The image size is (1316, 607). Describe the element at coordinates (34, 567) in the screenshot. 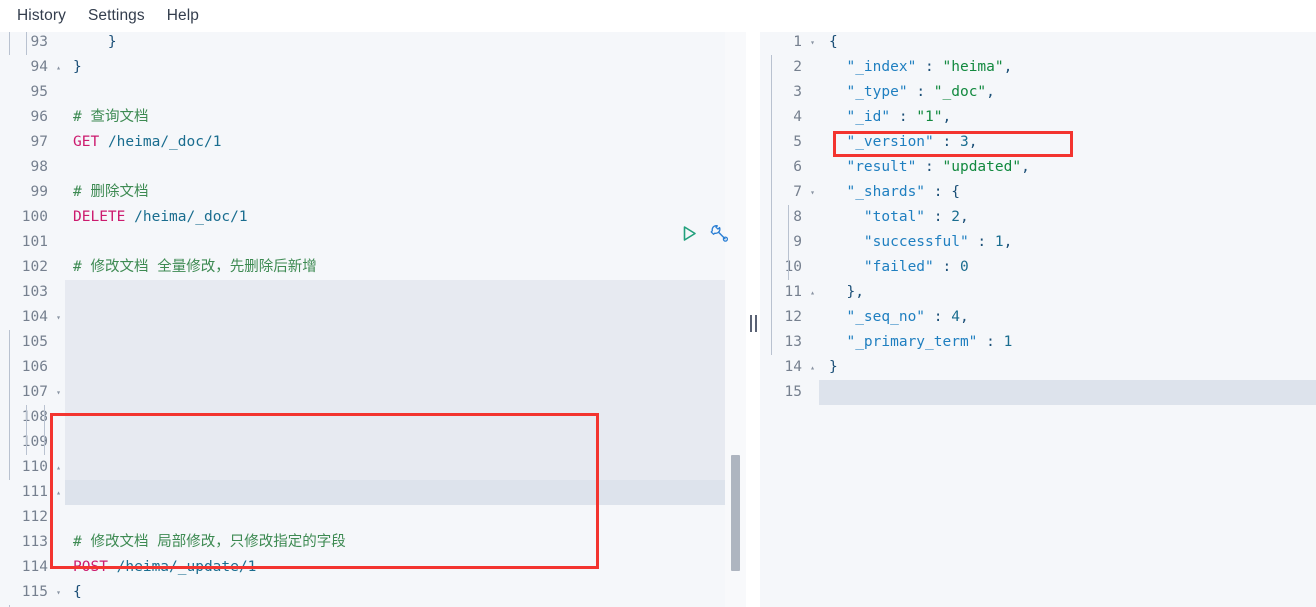

I see `line-number: 114` at that location.